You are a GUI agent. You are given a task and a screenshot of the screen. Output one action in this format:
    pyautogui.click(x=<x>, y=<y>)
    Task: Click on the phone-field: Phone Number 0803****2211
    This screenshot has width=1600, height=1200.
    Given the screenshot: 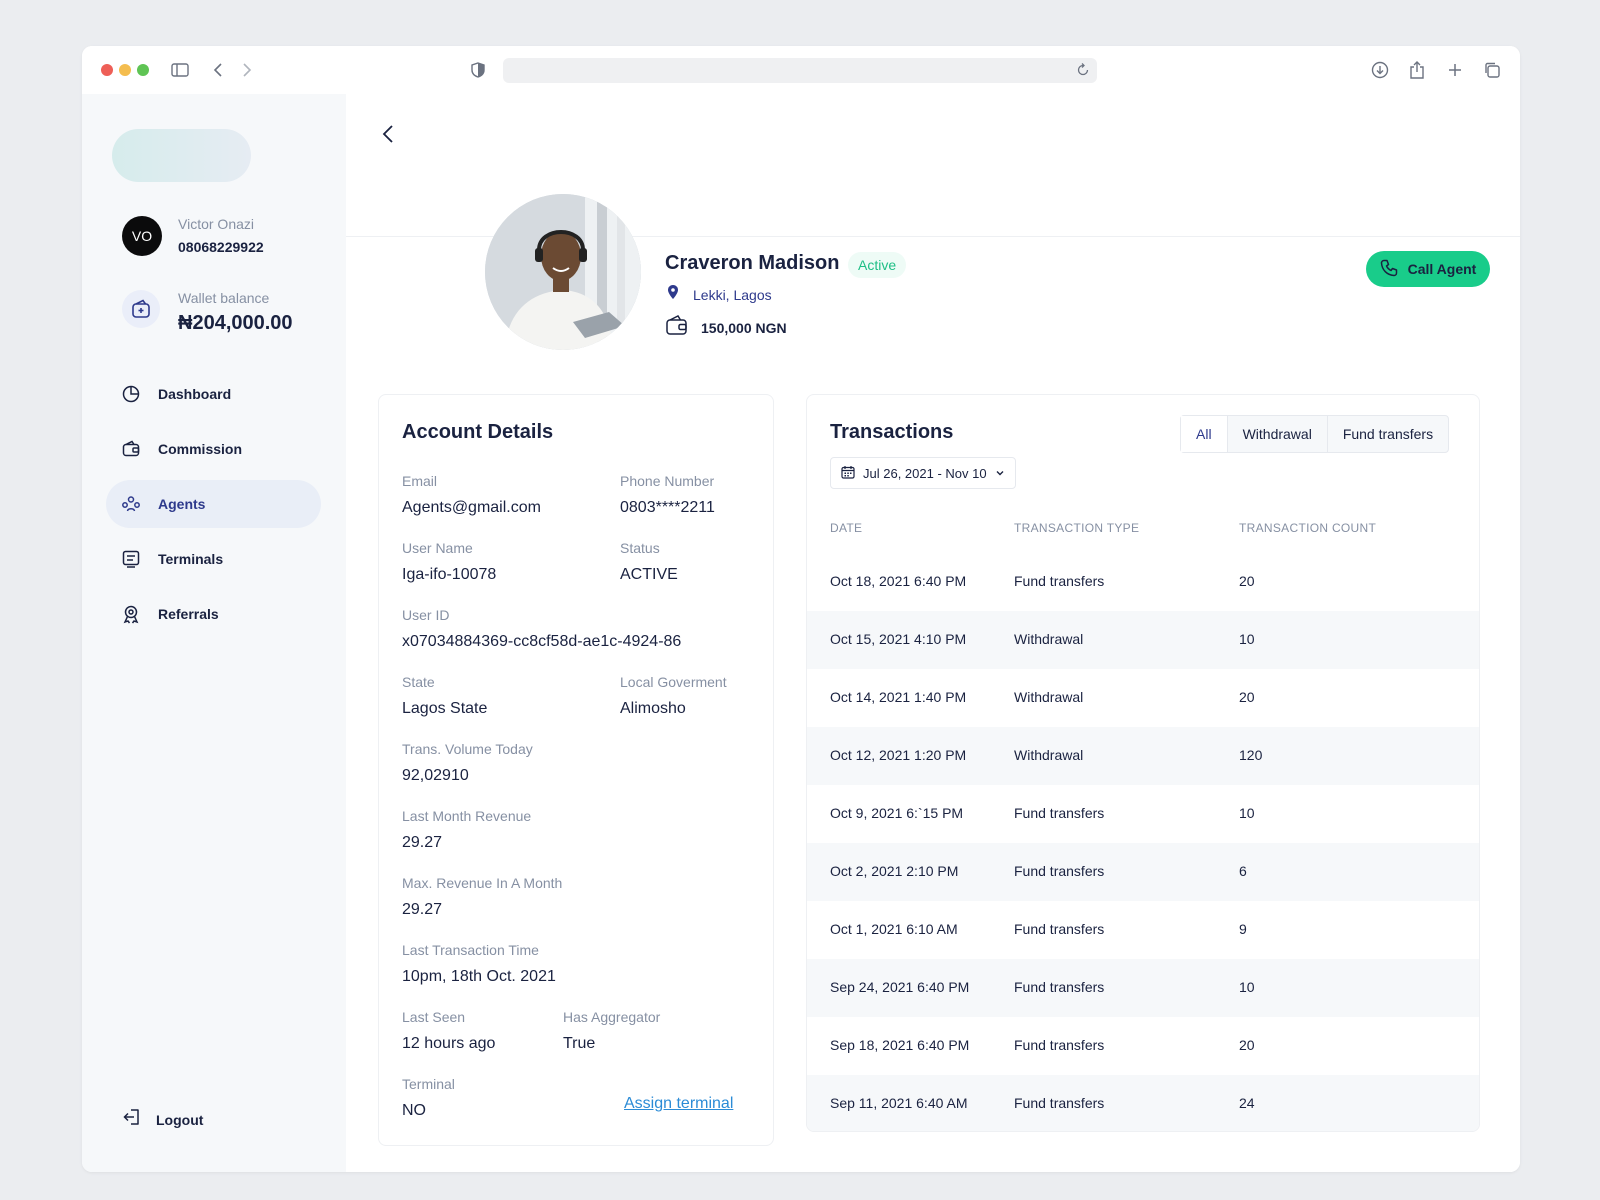 What is the action you would take?
    pyautogui.click(x=667, y=495)
    